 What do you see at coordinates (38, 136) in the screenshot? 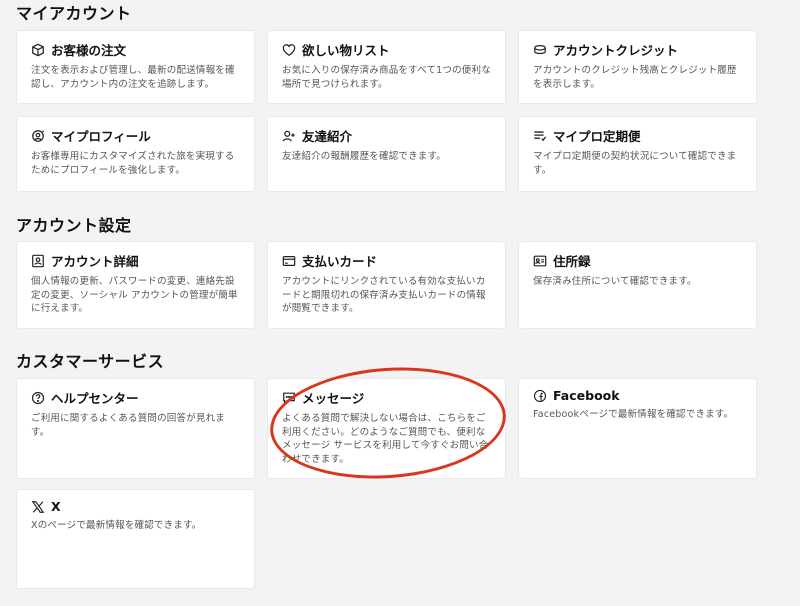
I see `profile-settings-icon` at bounding box center [38, 136].